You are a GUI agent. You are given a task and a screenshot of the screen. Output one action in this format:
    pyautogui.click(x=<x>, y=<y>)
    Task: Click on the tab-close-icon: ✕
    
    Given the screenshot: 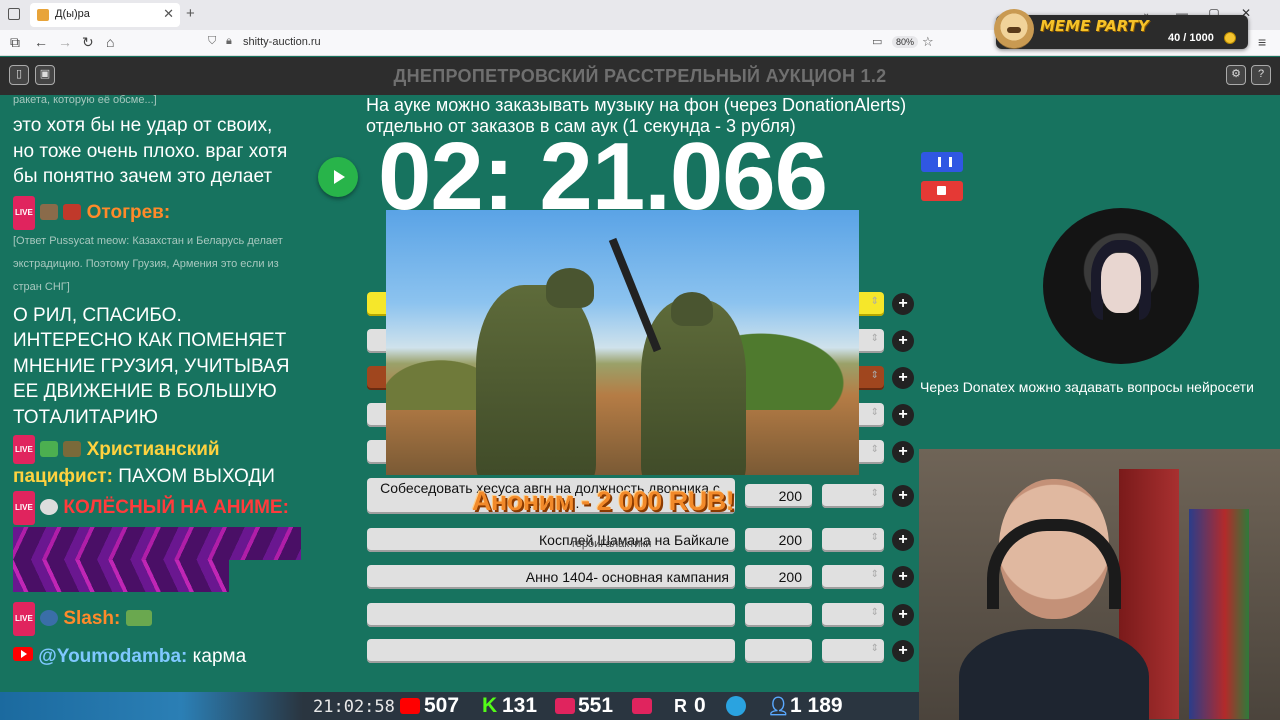 What is the action you would take?
    pyautogui.click(x=168, y=14)
    